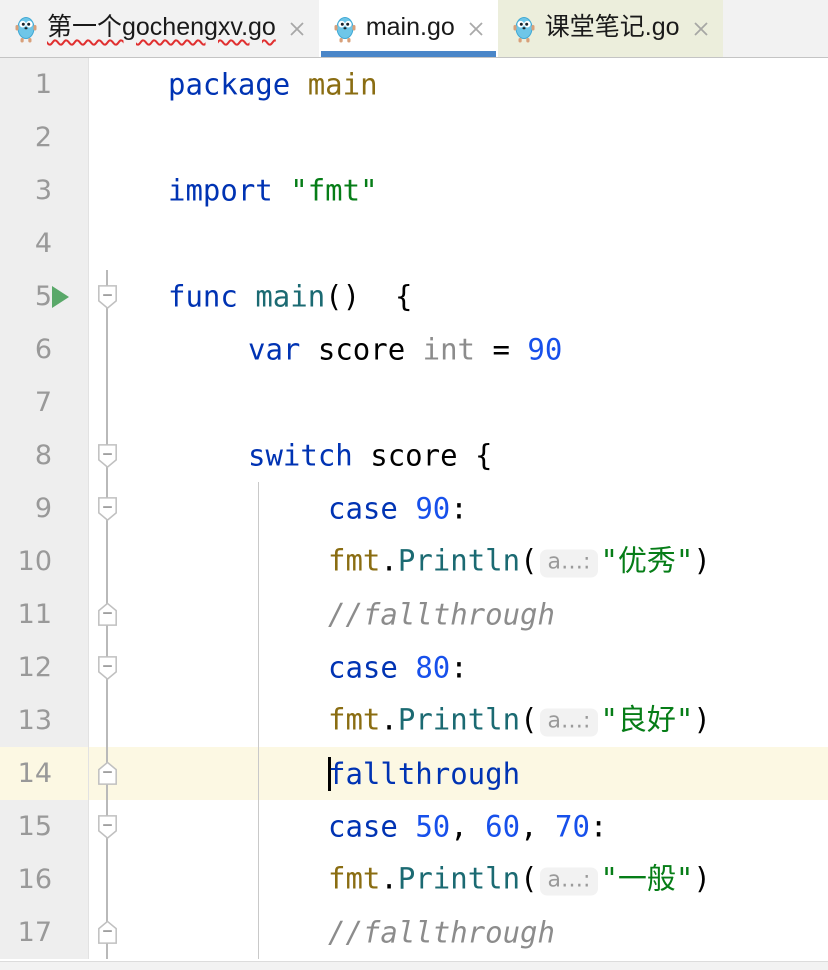 The image size is (828, 970). What do you see at coordinates (300, 455) in the screenshot?
I see `code-token: switch` at bounding box center [300, 455].